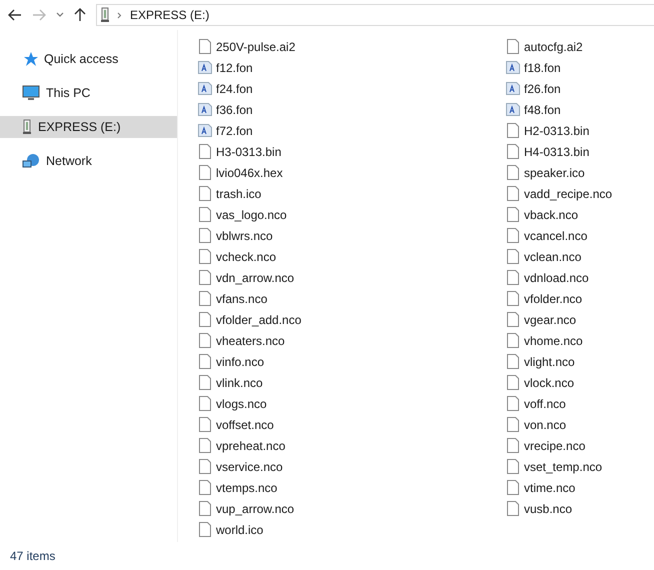 Image resolution: width=654 pixels, height=570 pixels. Describe the element at coordinates (234, 403) in the screenshot. I see `file-item: vlogs.nco` at that location.